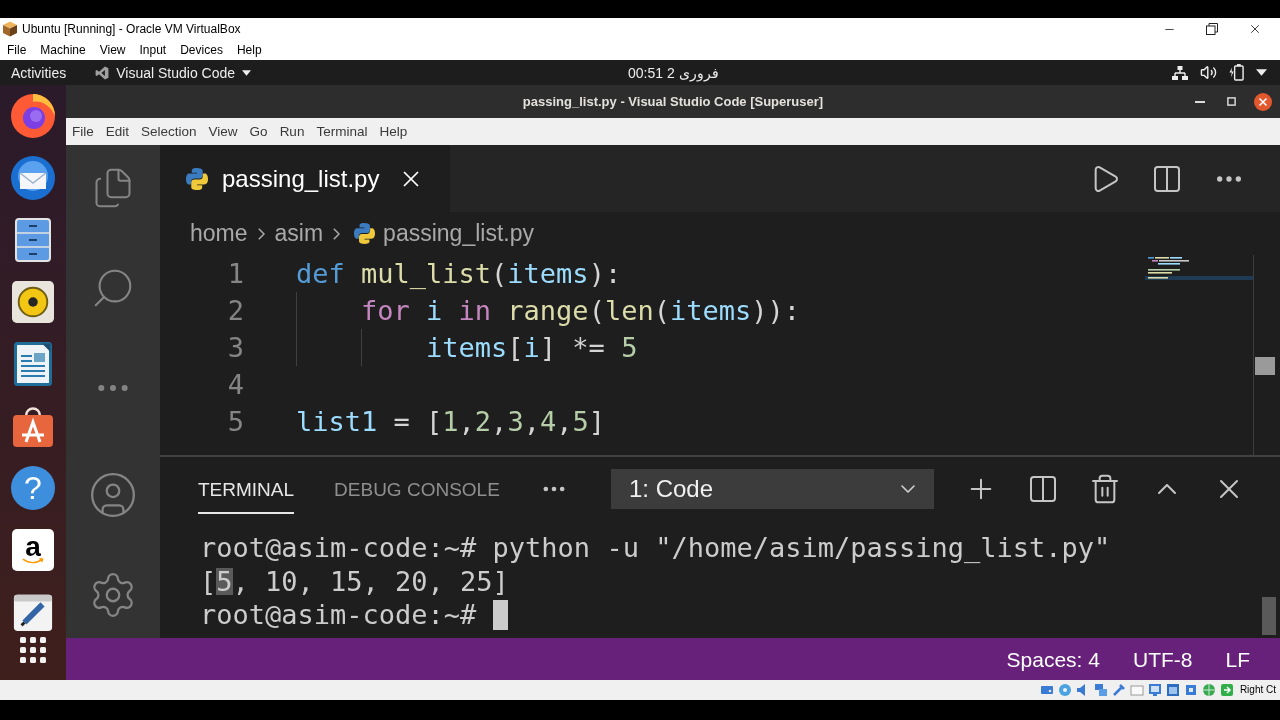 This screenshot has width=1280, height=720. I want to click on terminal-text: root@asim-code:~# python -u "/home/asim/passing_list.py", so click(655, 548).